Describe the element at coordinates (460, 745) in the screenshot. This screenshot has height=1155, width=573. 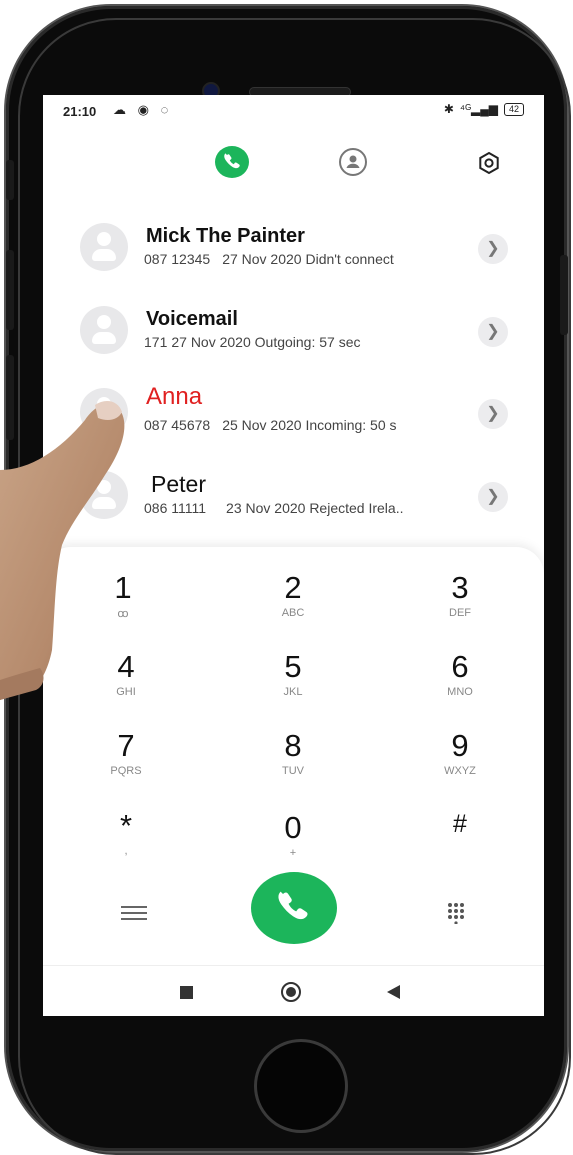
I see `key-digit: 9` at that location.